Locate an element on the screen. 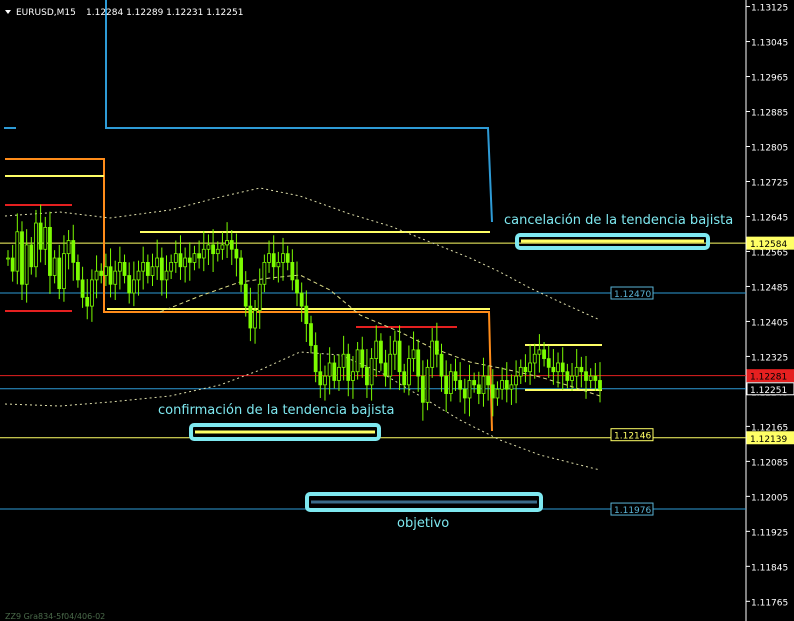 The width and height of the screenshot is (794, 621). ohlc-values: 1.12284 1.12289 1.12231 1.12251 is located at coordinates (164, 13).